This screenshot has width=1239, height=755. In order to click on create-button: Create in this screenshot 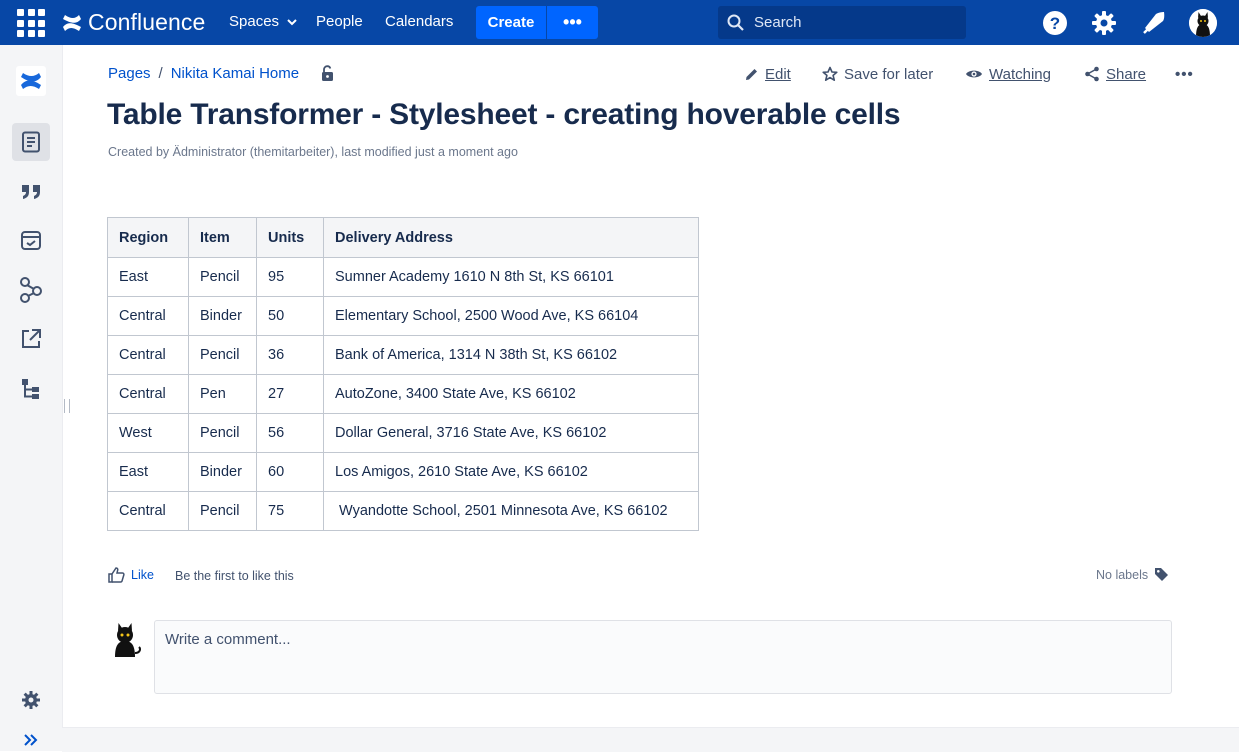, I will do `click(511, 22)`.